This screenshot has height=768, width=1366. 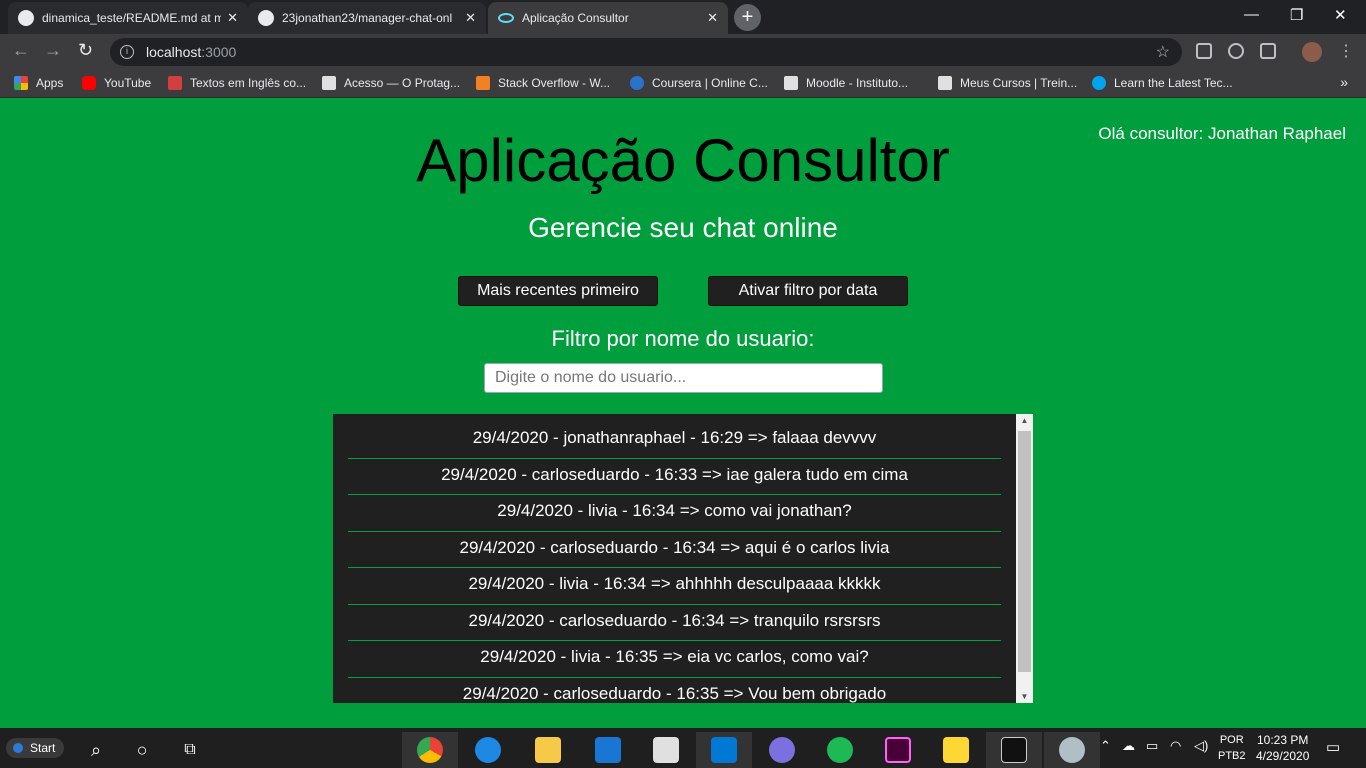 What do you see at coordinates (683, 378) in the screenshot?
I see `name-filter-input` at bounding box center [683, 378].